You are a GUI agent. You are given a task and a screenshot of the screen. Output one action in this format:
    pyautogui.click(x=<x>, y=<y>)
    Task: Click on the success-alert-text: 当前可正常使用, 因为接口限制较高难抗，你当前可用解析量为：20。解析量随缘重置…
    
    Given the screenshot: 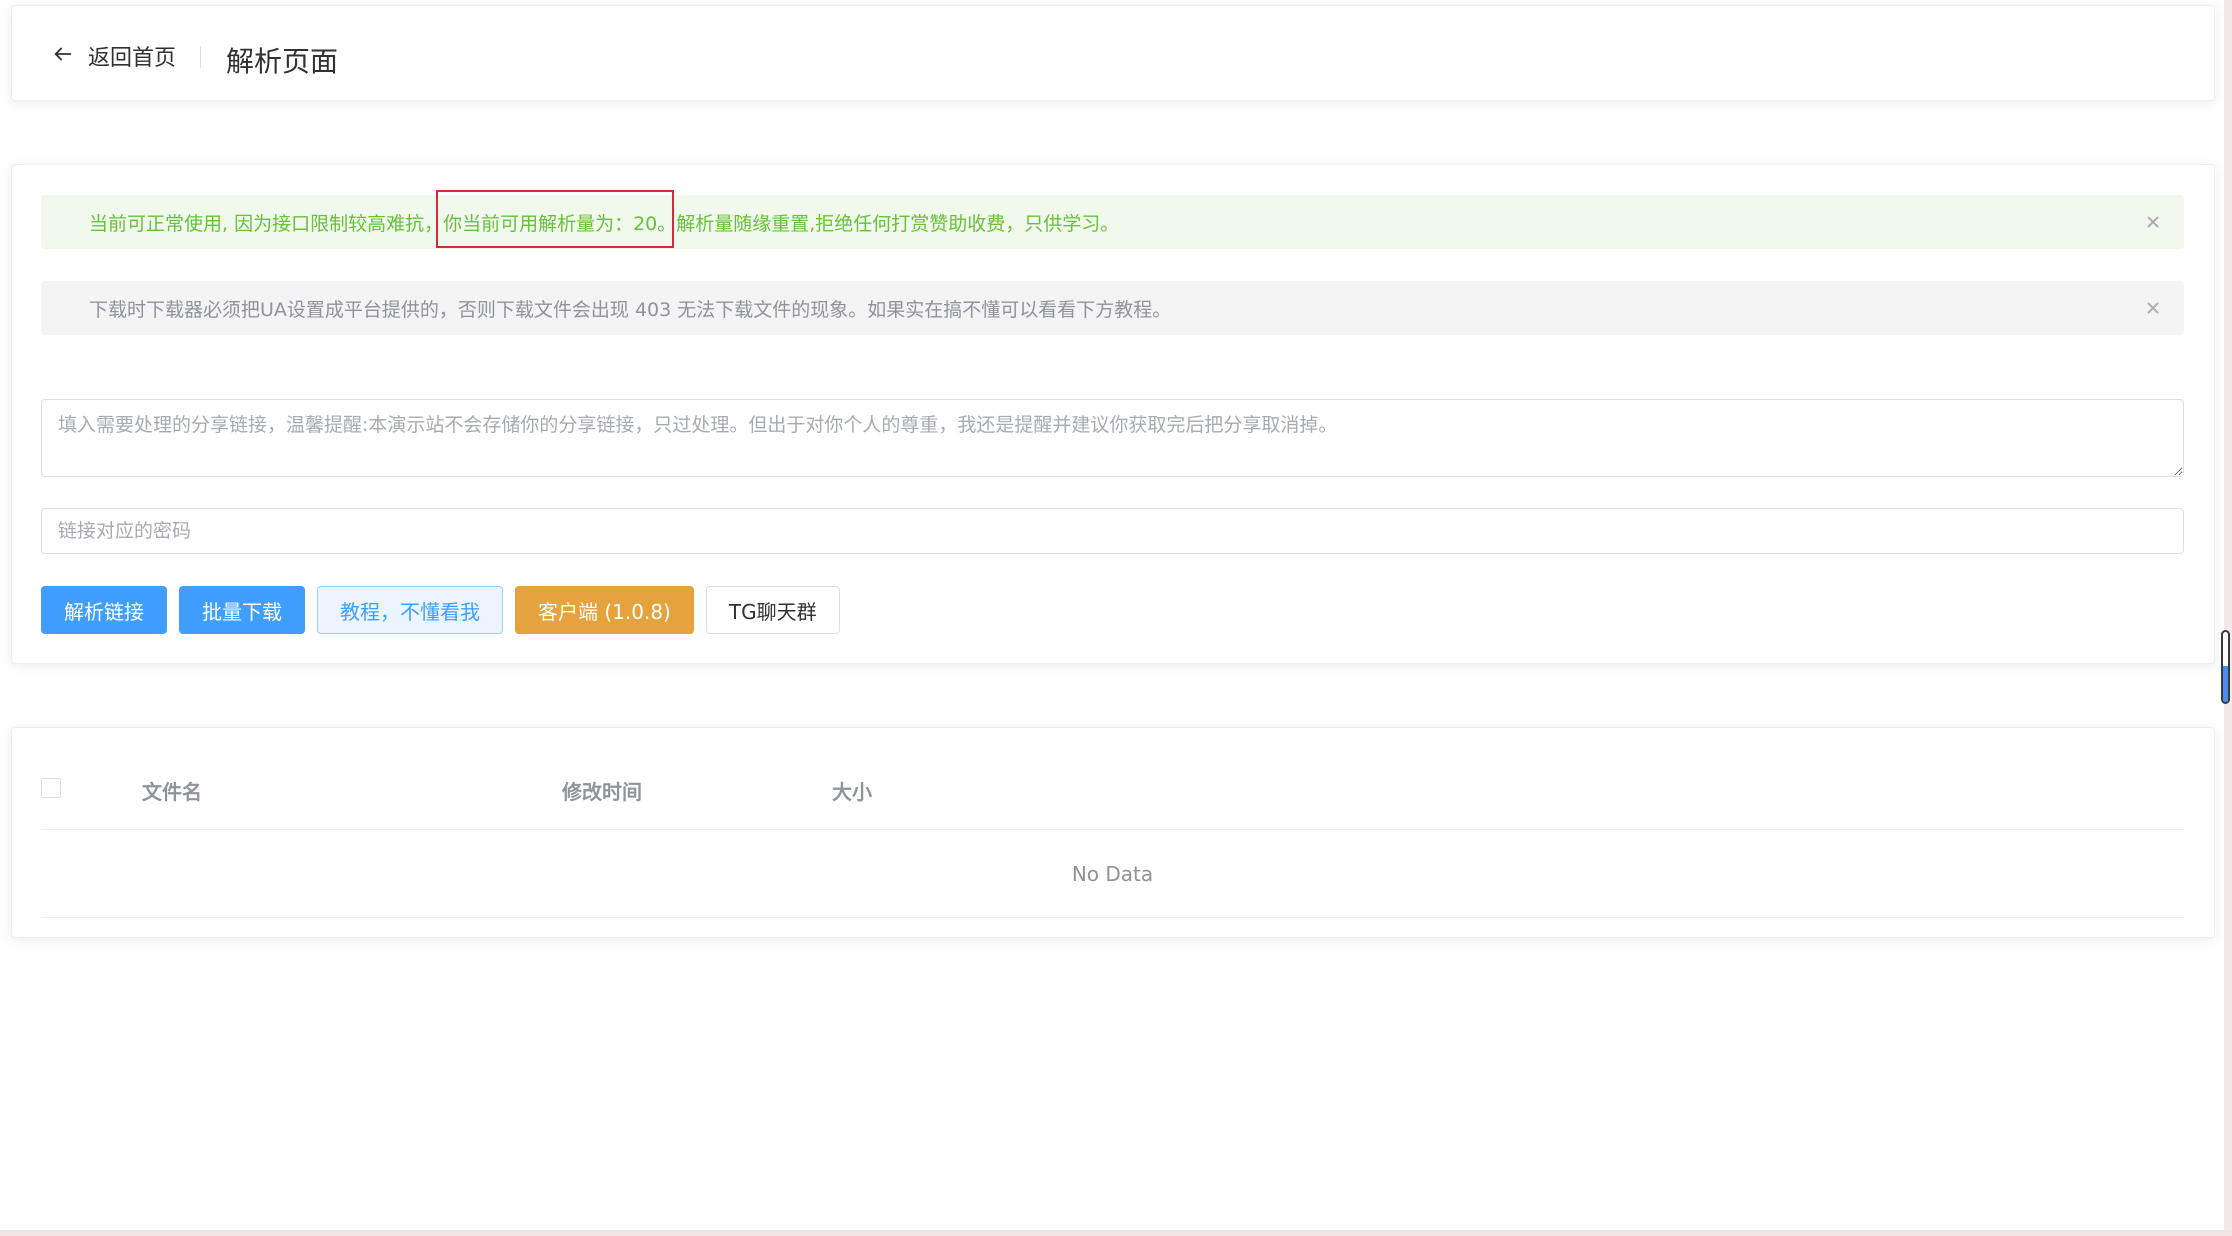 What is the action you would take?
    pyautogui.click(x=604, y=223)
    